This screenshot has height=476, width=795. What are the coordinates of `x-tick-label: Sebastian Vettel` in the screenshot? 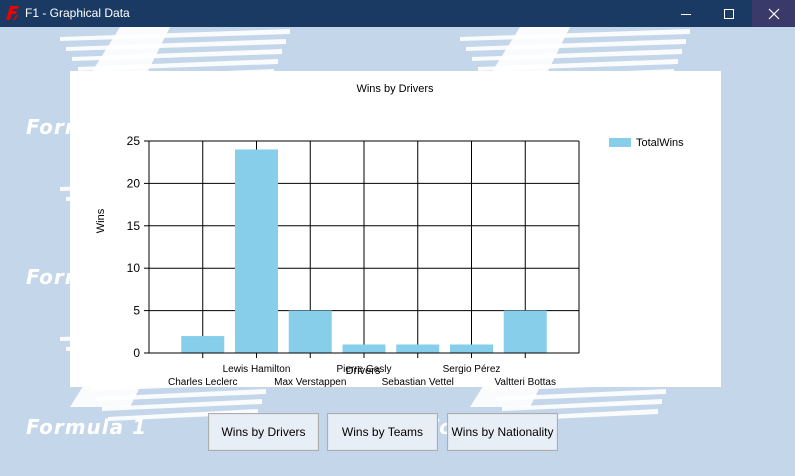 It's located at (418, 382).